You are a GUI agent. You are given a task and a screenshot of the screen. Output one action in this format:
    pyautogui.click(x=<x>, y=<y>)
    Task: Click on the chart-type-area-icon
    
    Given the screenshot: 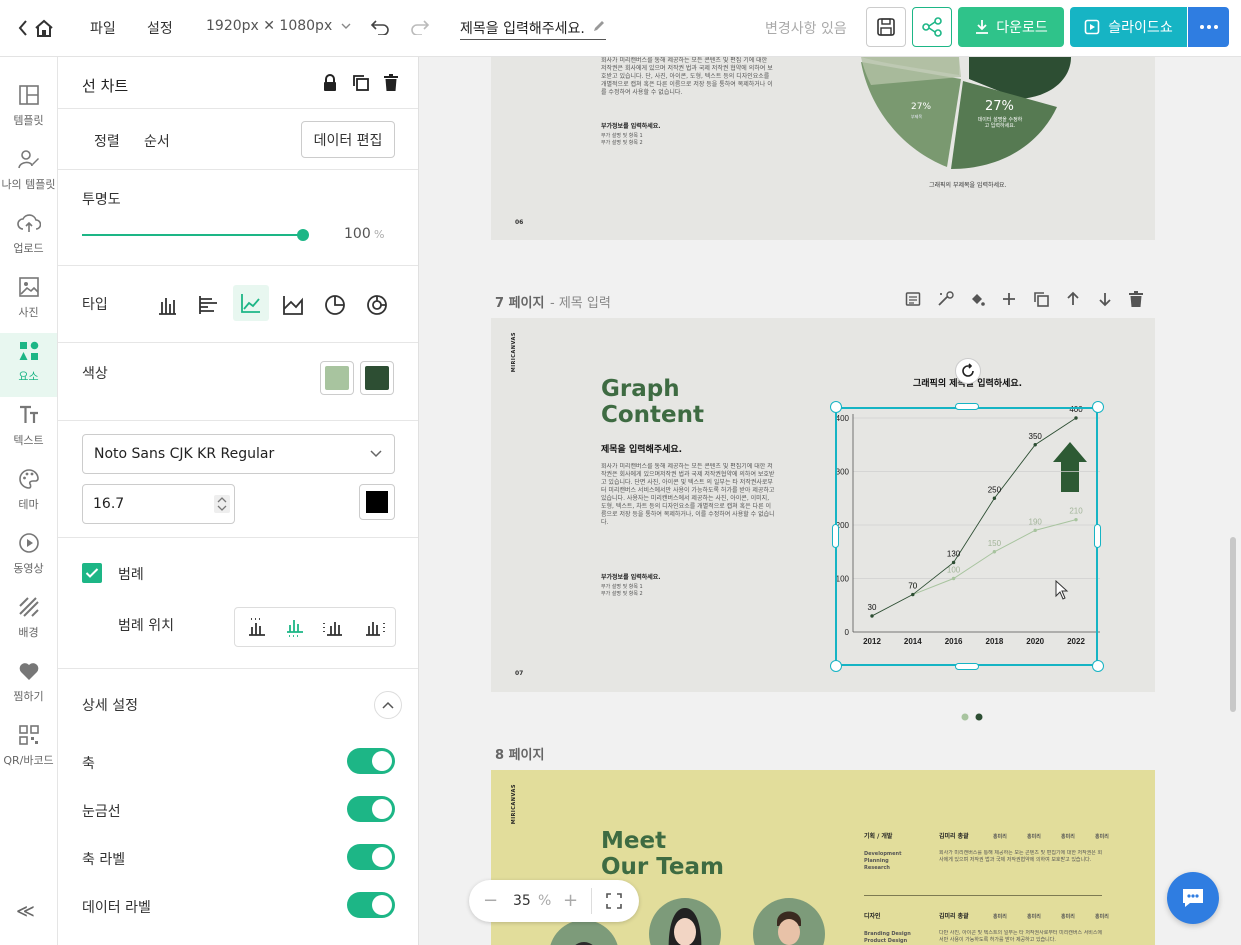 What is the action you would take?
    pyautogui.click(x=293, y=307)
    